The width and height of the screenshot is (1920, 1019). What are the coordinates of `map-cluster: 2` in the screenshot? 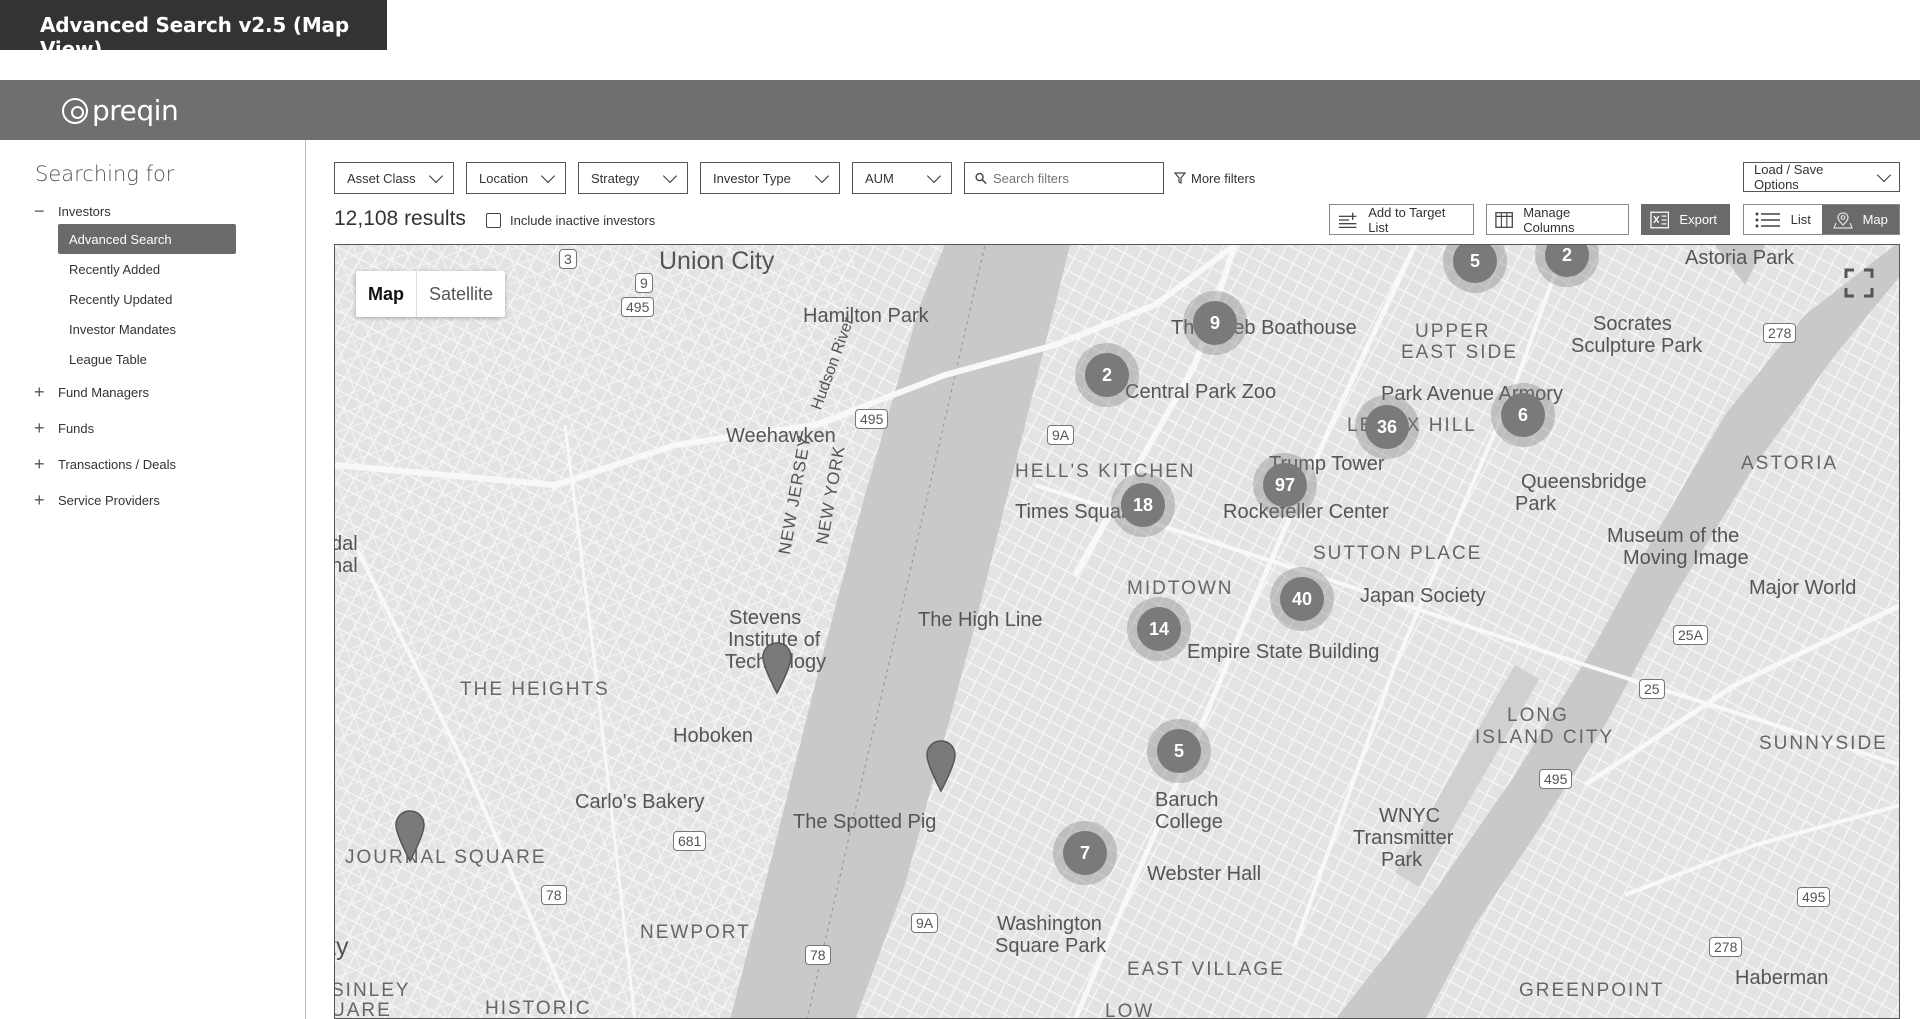 It's located at (1107, 375).